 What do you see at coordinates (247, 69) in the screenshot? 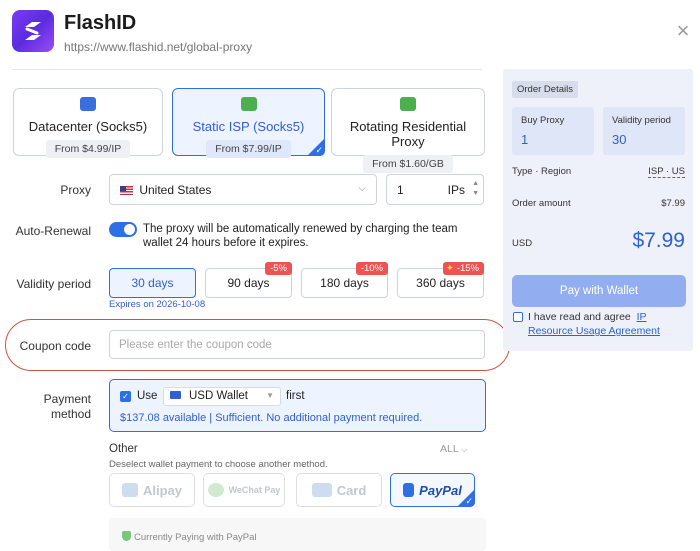
I see `header-divider` at bounding box center [247, 69].